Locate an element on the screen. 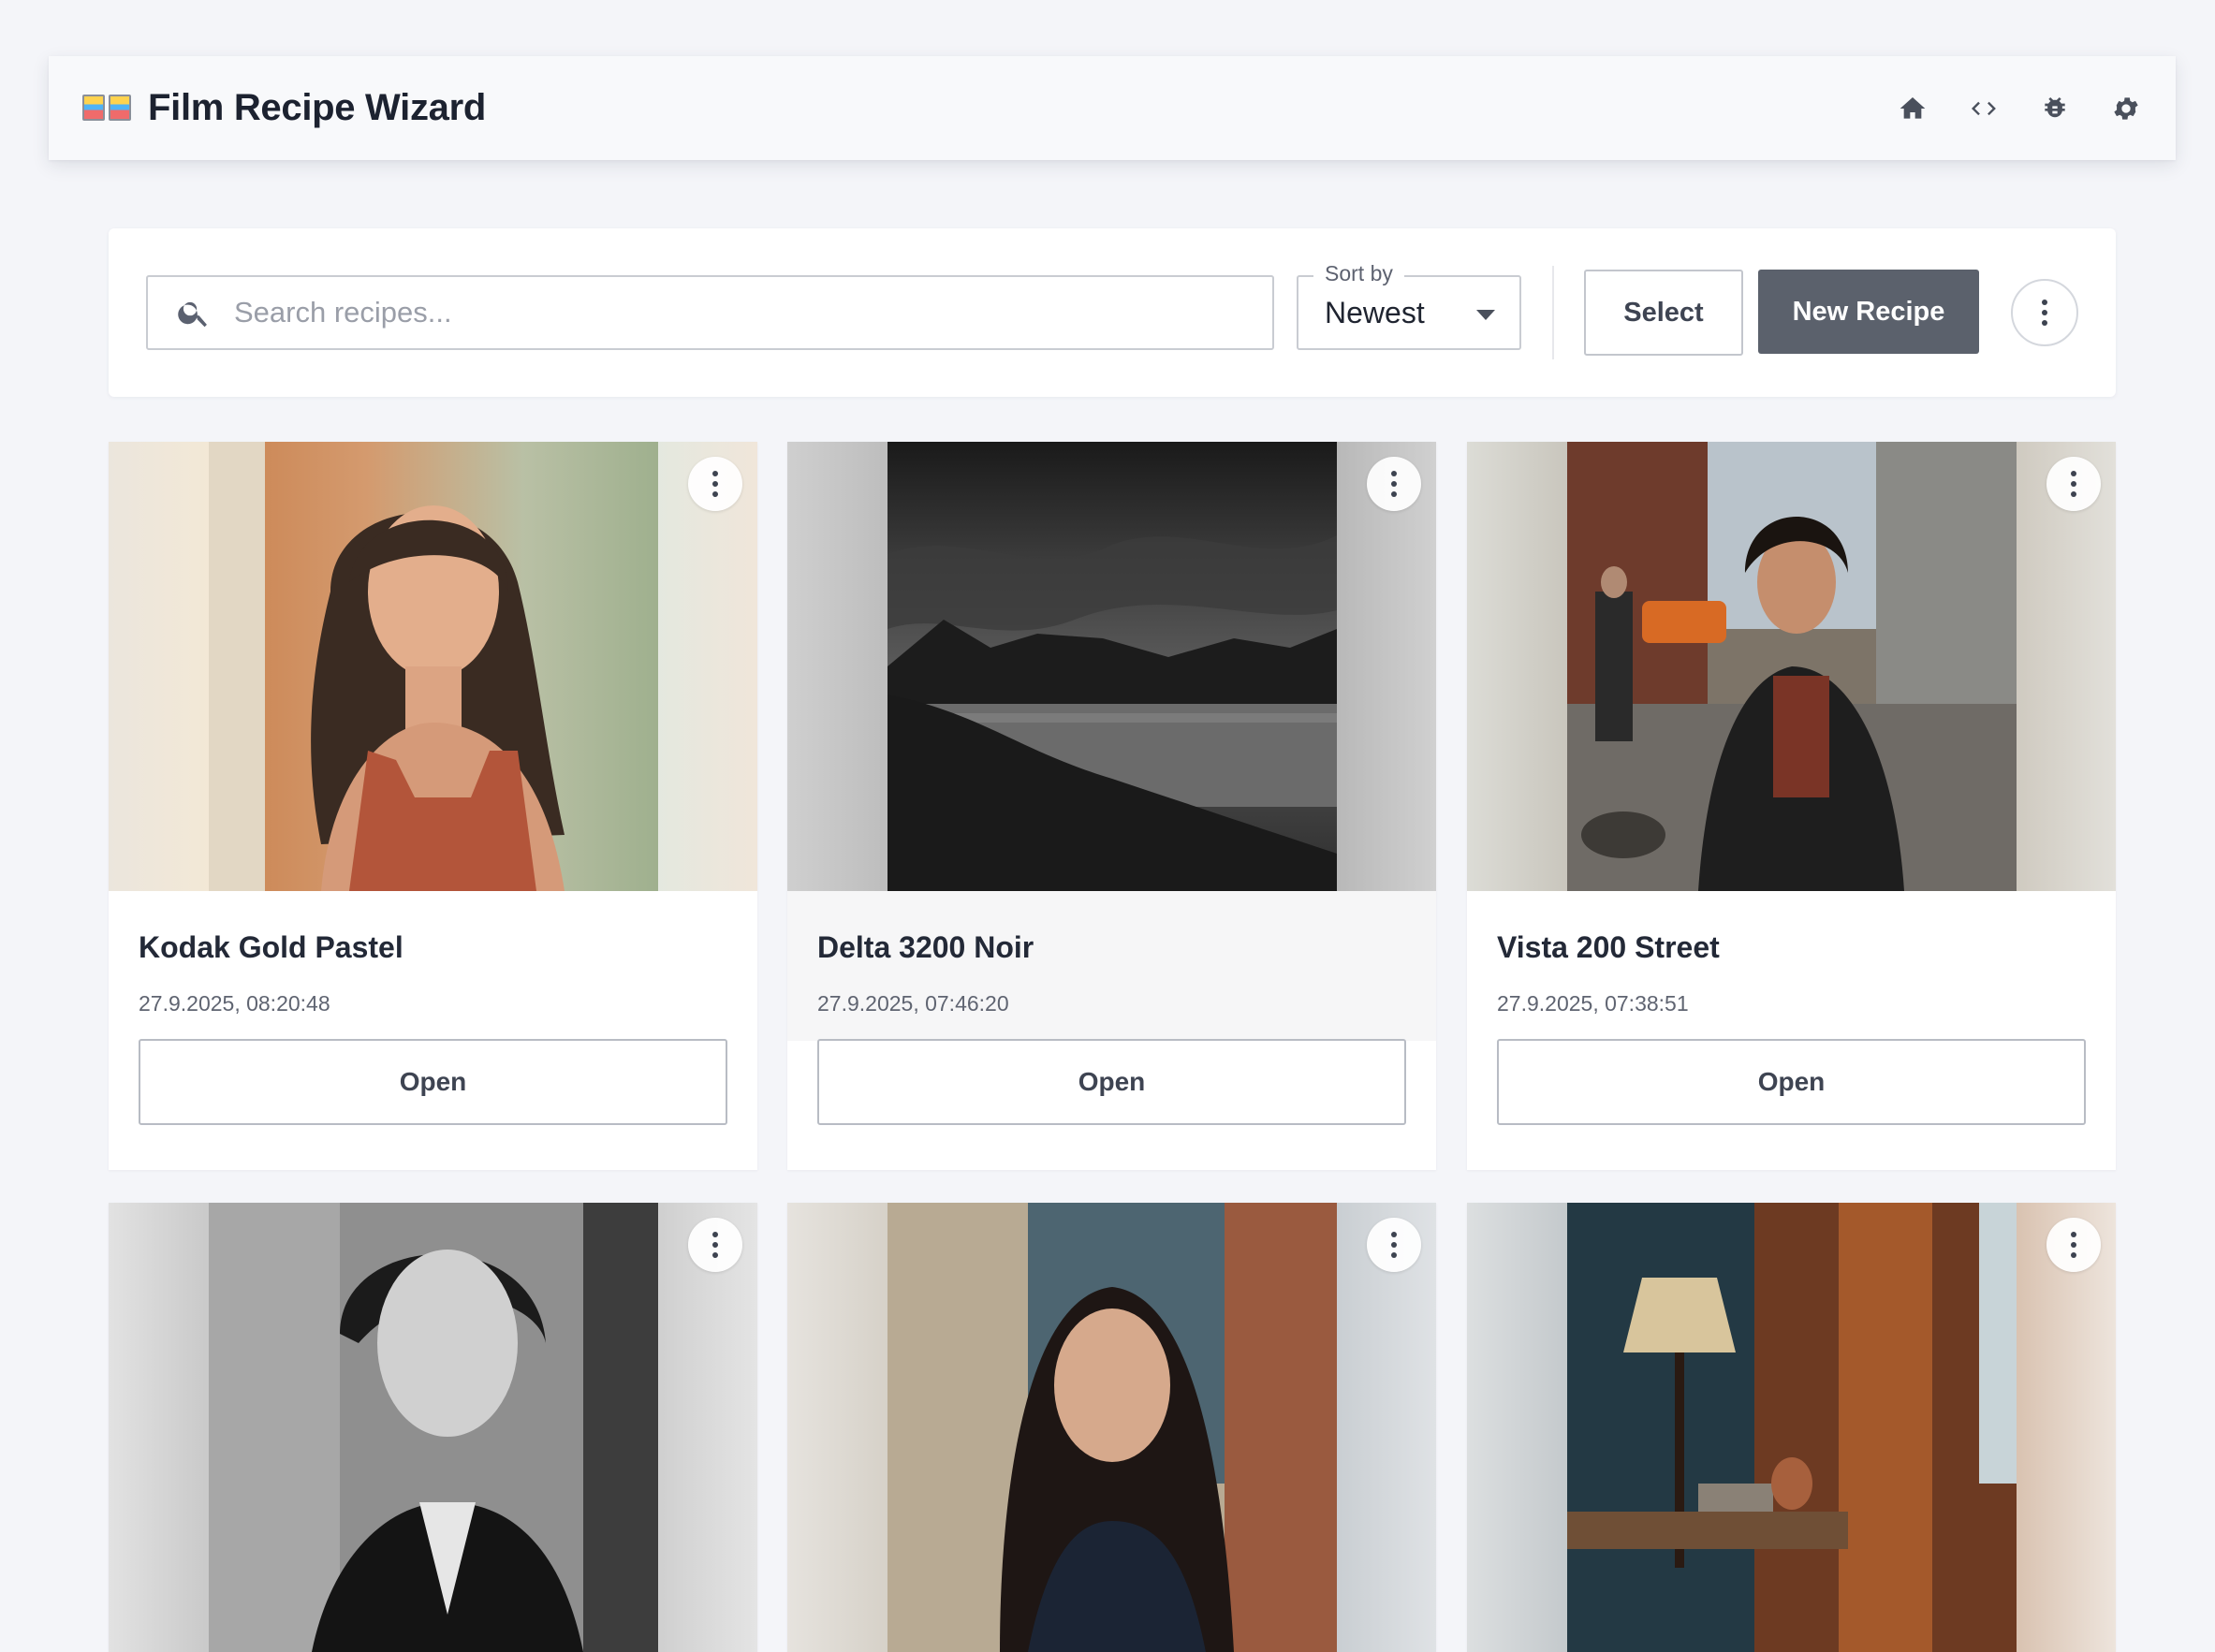 The image size is (2215, 1652). code-icon is located at coordinates (1984, 109).